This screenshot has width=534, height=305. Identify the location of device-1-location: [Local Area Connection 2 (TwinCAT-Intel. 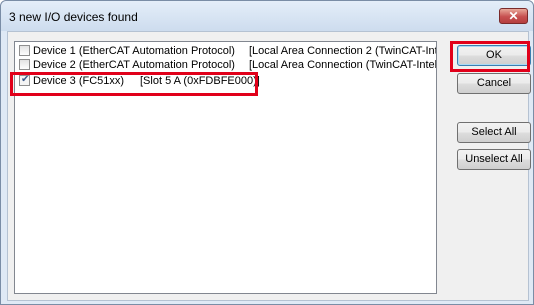
(343, 51).